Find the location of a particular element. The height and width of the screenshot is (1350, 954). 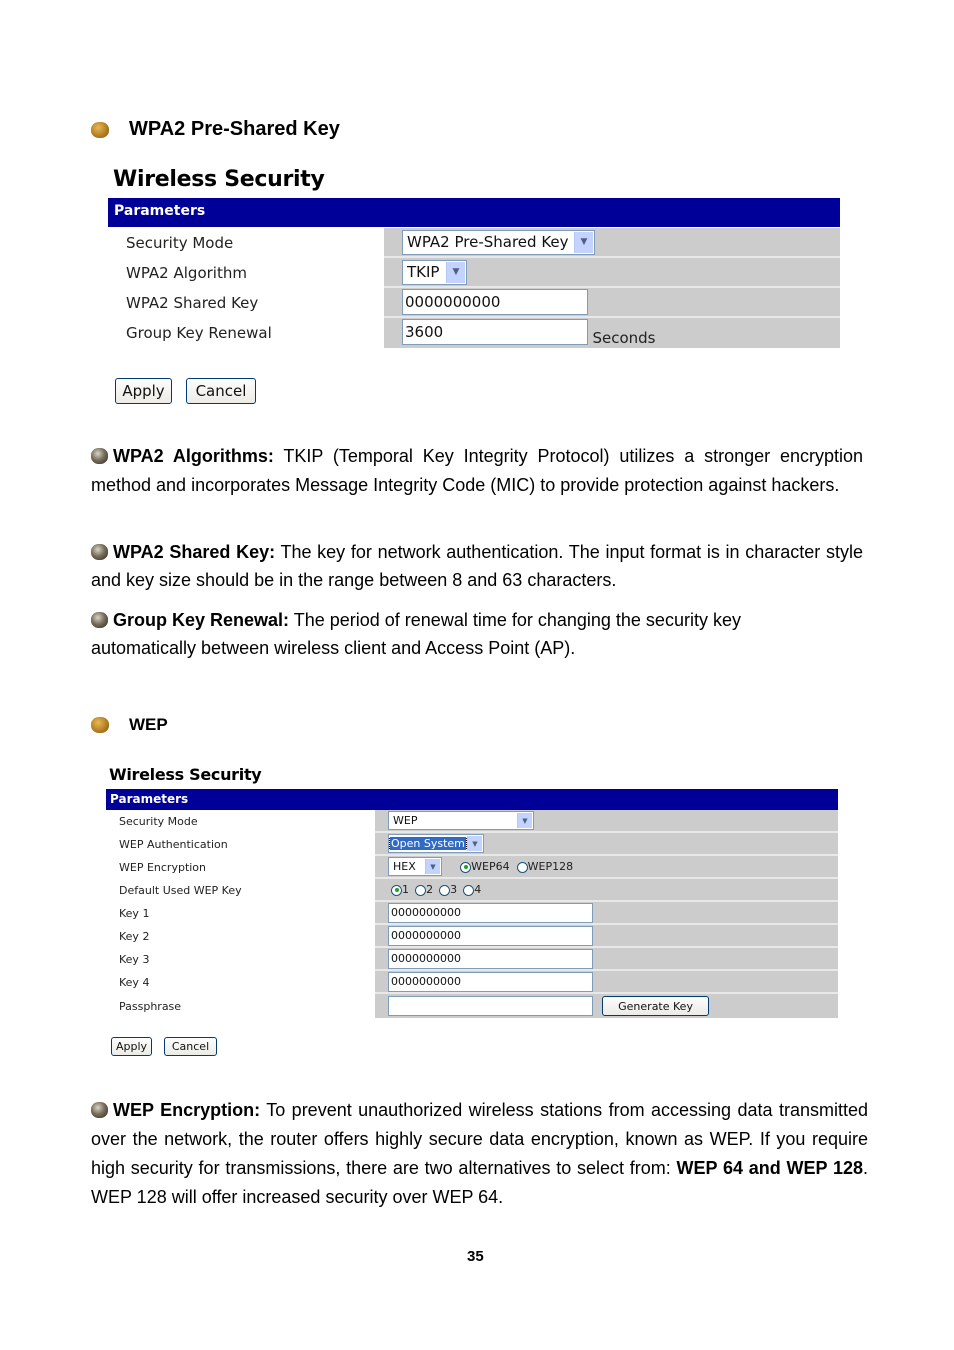

row-group-key-renewal: Group Key Renewal 3600 Seconds is located at coordinates (474, 333).